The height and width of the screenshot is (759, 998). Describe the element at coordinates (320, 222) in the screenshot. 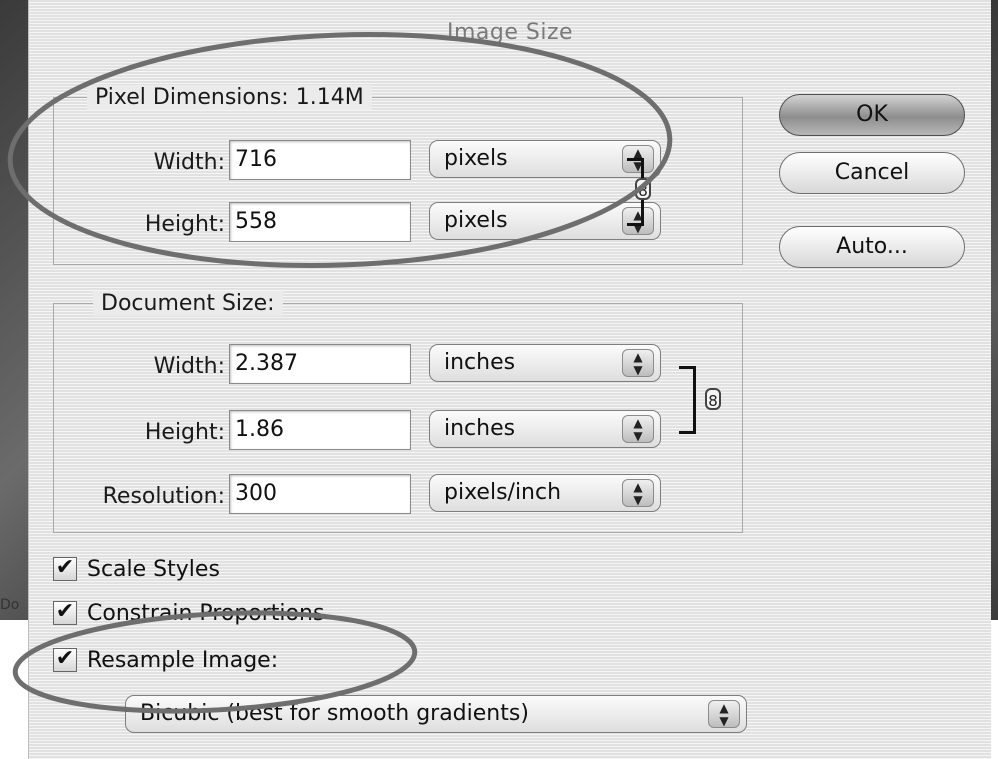

I see `pixel-height-input: 558` at that location.